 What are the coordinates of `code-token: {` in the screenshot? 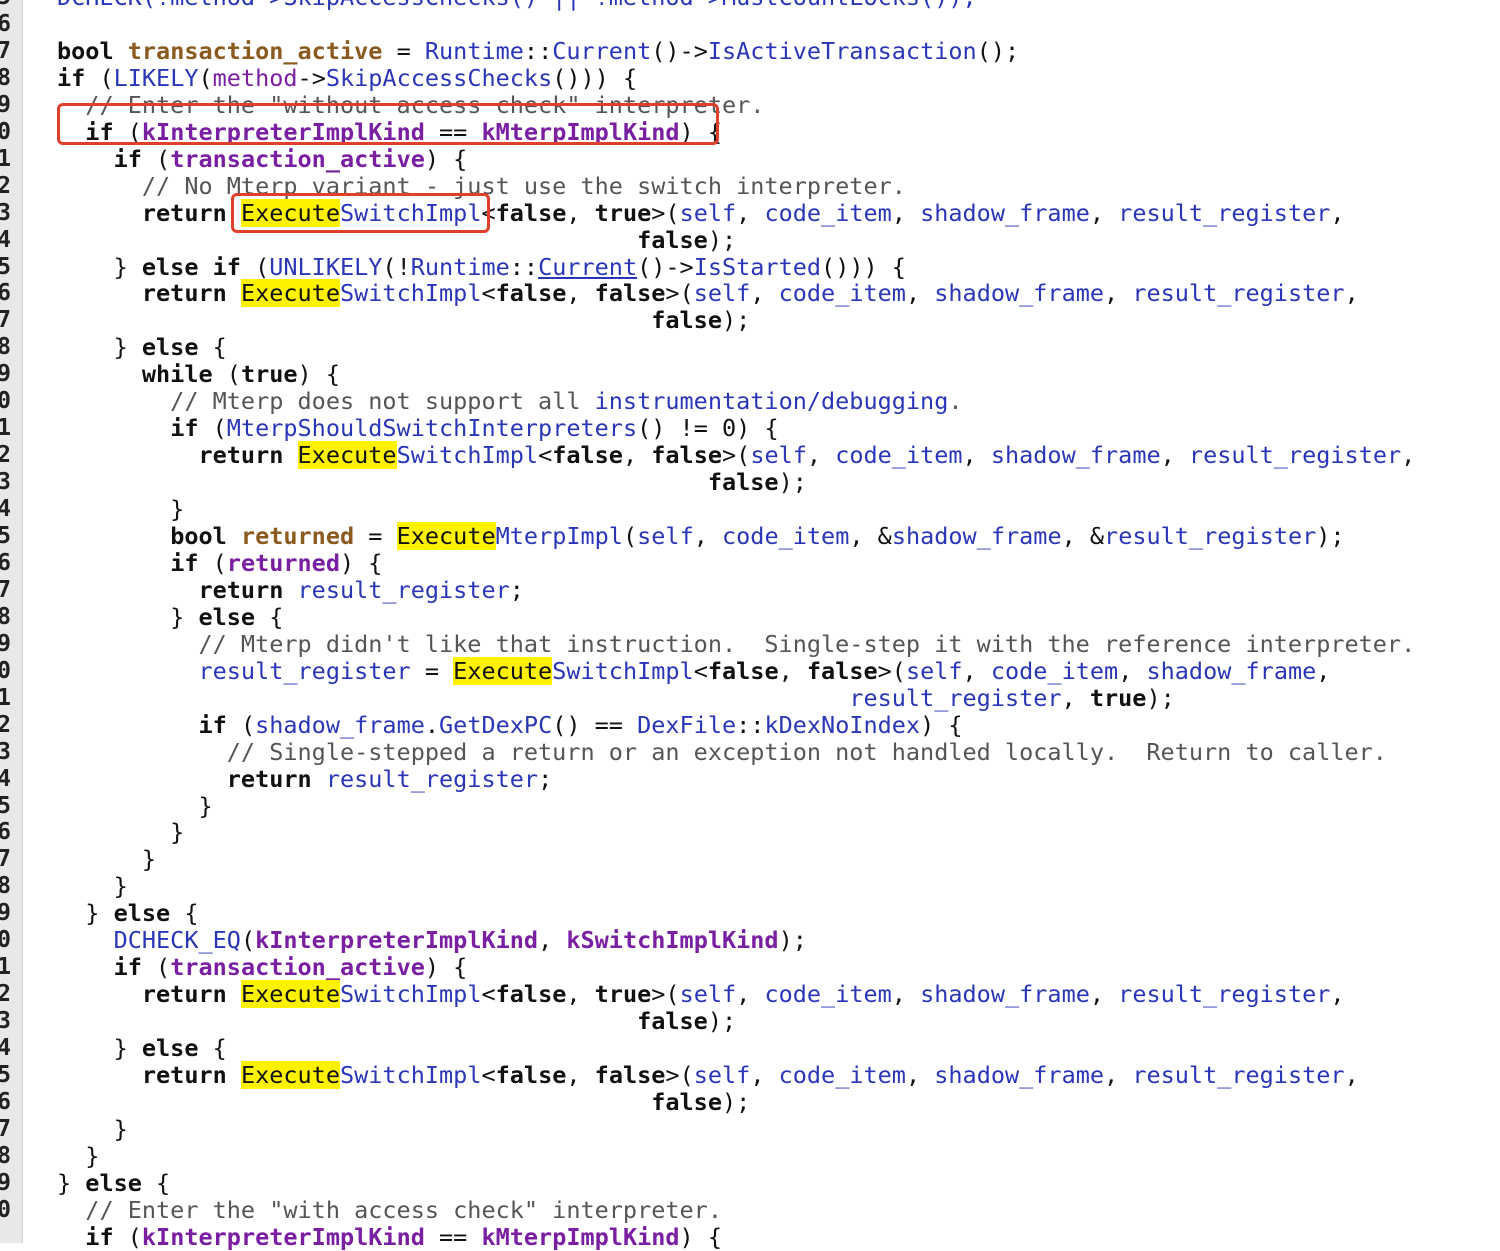 It's located at (191, 913).